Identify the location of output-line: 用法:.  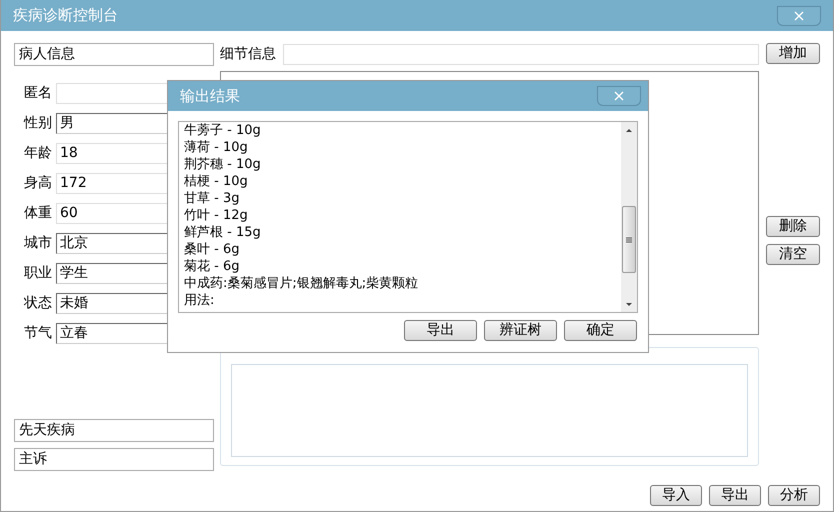
(200, 300).